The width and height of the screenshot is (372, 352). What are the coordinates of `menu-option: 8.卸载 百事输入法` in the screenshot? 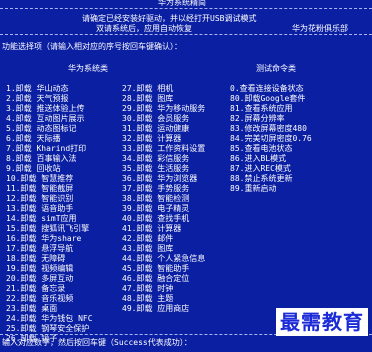 It's located at (41, 158).